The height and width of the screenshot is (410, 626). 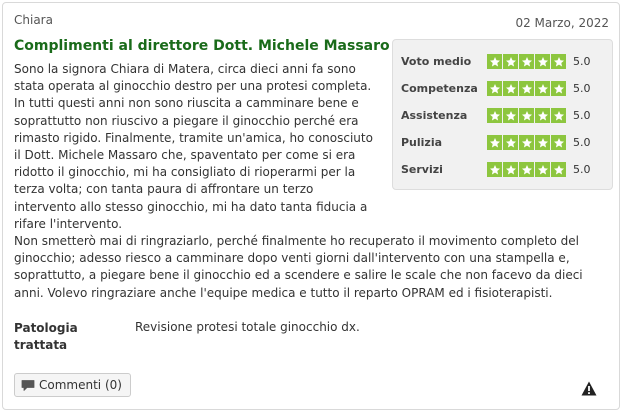 What do you see at coordinates (589, 388) in the screenshot?
I see `warning-icon` at bounding box center [589, 388].